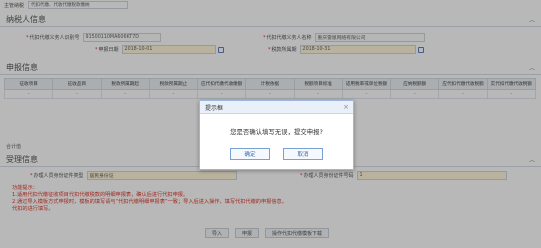  What do you see at coordinates (346, 107) in the screenshot?
I see `close-icon: ×` at bounding box center [346, 107].